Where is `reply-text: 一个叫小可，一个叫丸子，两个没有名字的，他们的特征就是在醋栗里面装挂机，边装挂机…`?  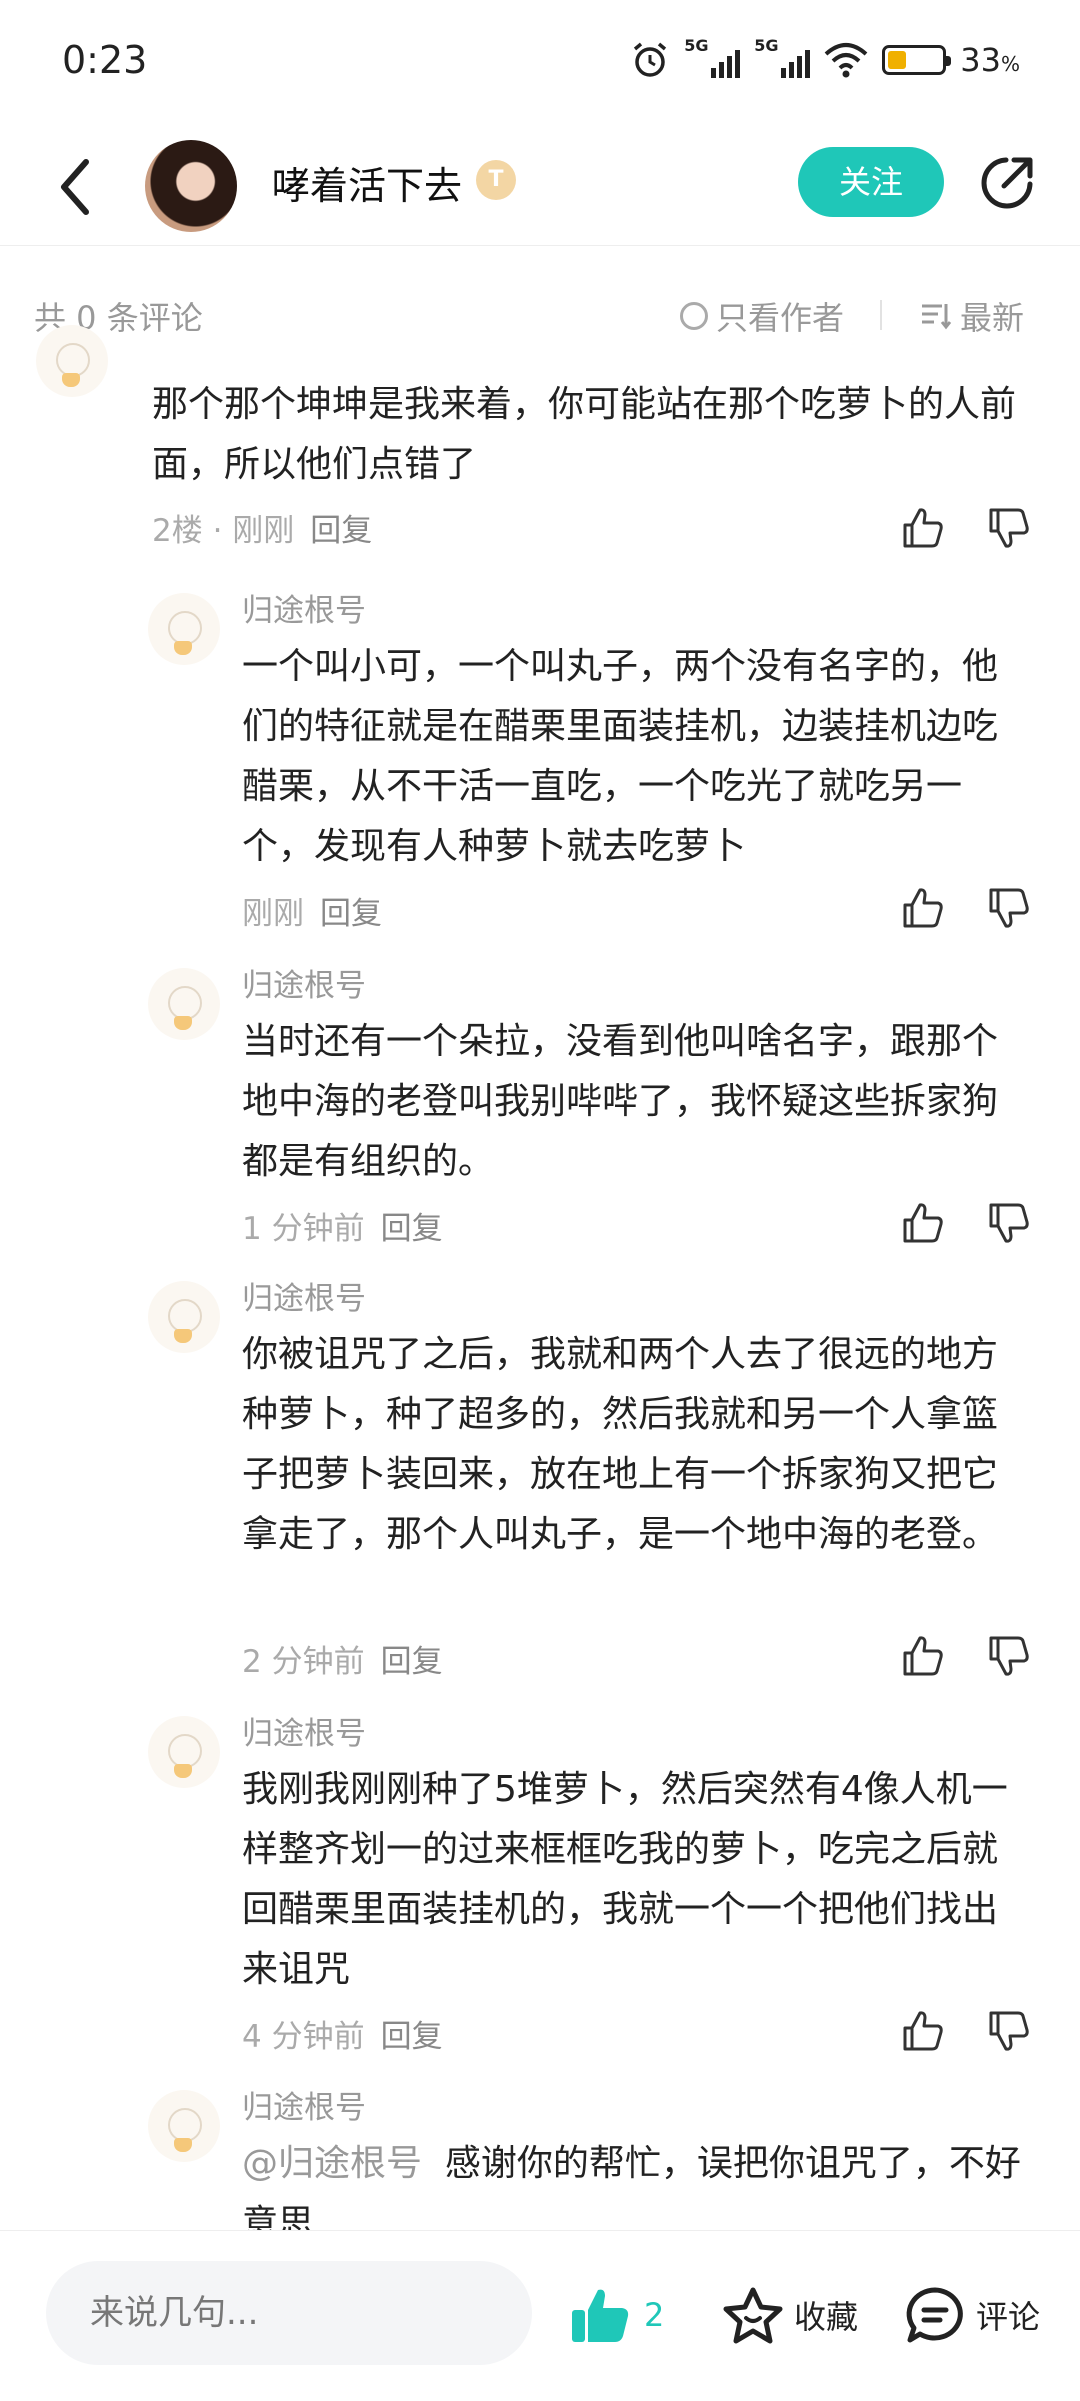 reply-text: 一个叫小可，一个叫丸子，两个没有名字的，他们的特征就是在醋栗里面装挂机，边装挂机… is located at coordinates (620, 756).